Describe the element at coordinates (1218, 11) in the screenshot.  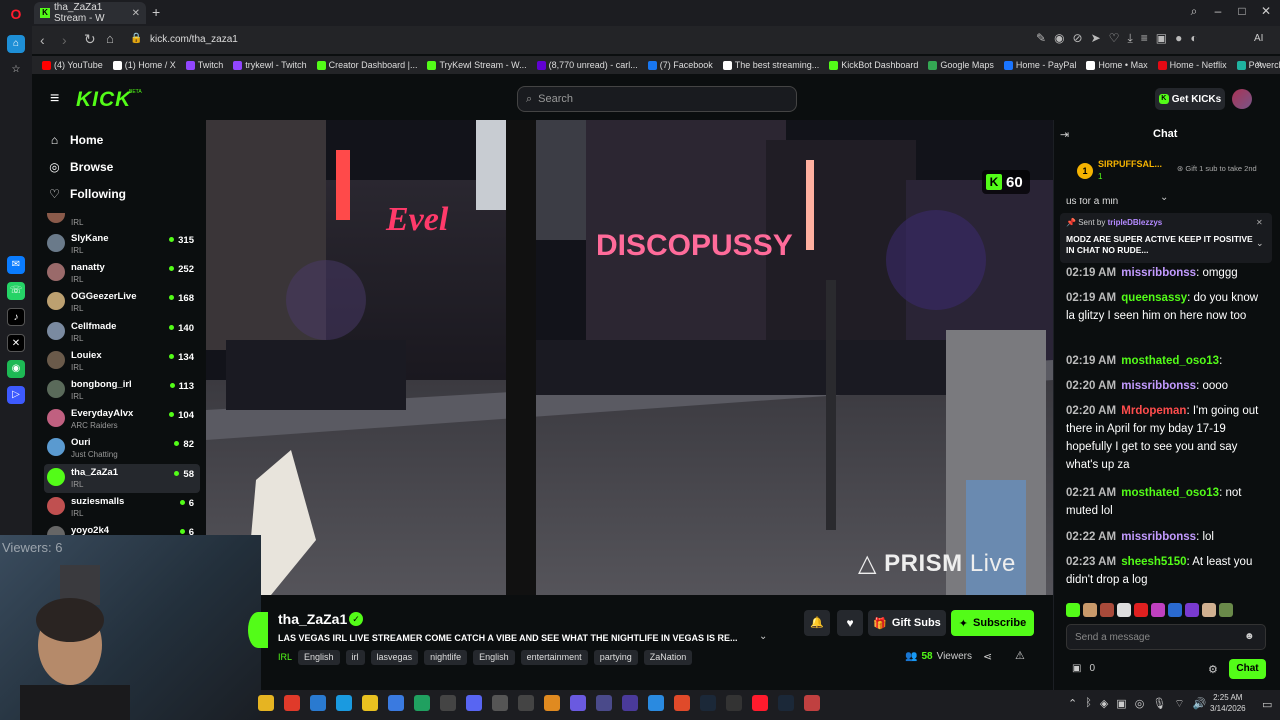
I see `minimize-icon: –` at that location.